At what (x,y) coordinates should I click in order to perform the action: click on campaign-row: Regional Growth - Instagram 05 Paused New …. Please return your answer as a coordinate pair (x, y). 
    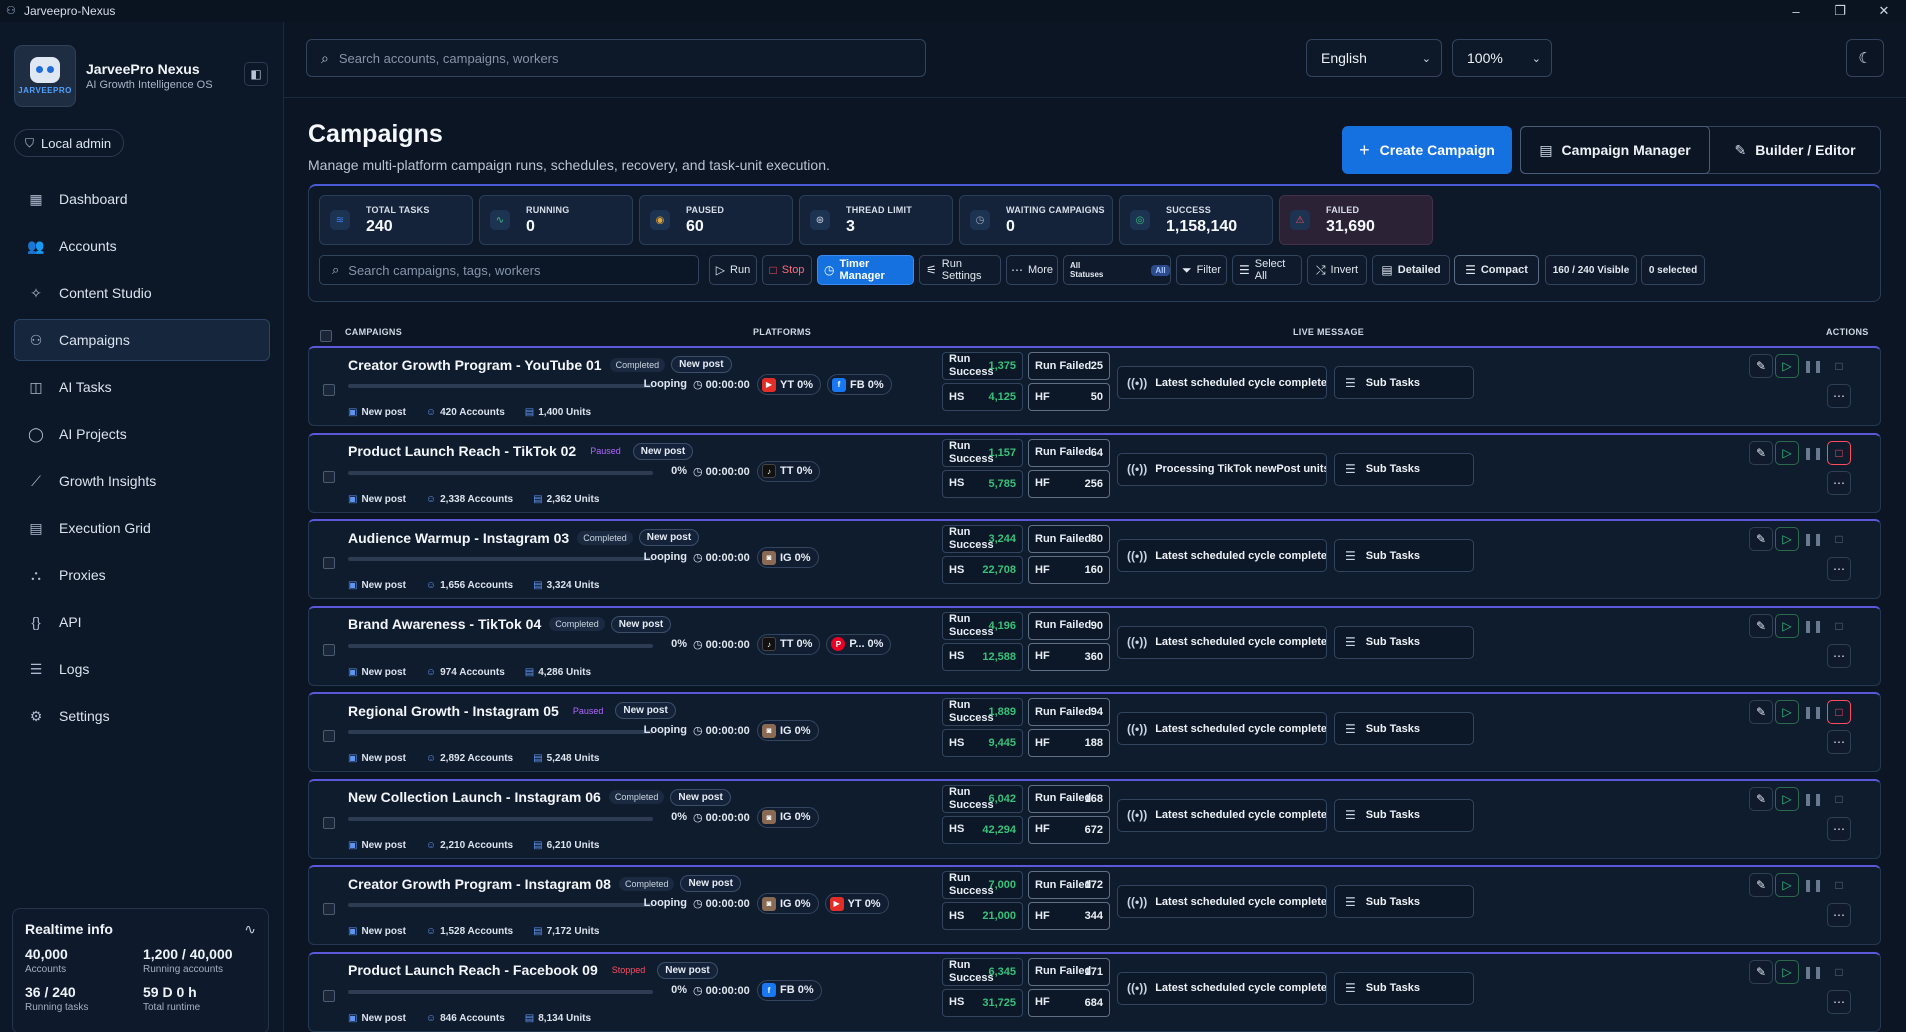
    Looking at the image, I should click on (1094, 732).